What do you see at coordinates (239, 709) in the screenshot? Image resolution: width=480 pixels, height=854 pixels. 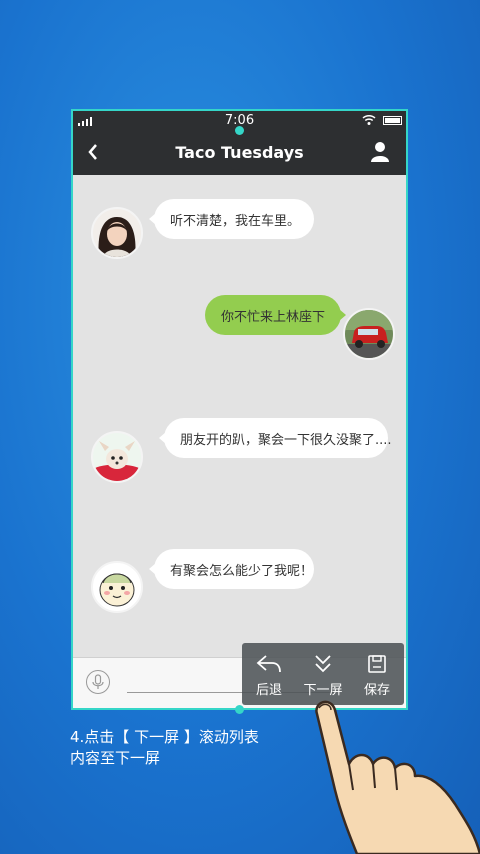 I see `selection-handle-bottom` at bounding box center [239, 709].